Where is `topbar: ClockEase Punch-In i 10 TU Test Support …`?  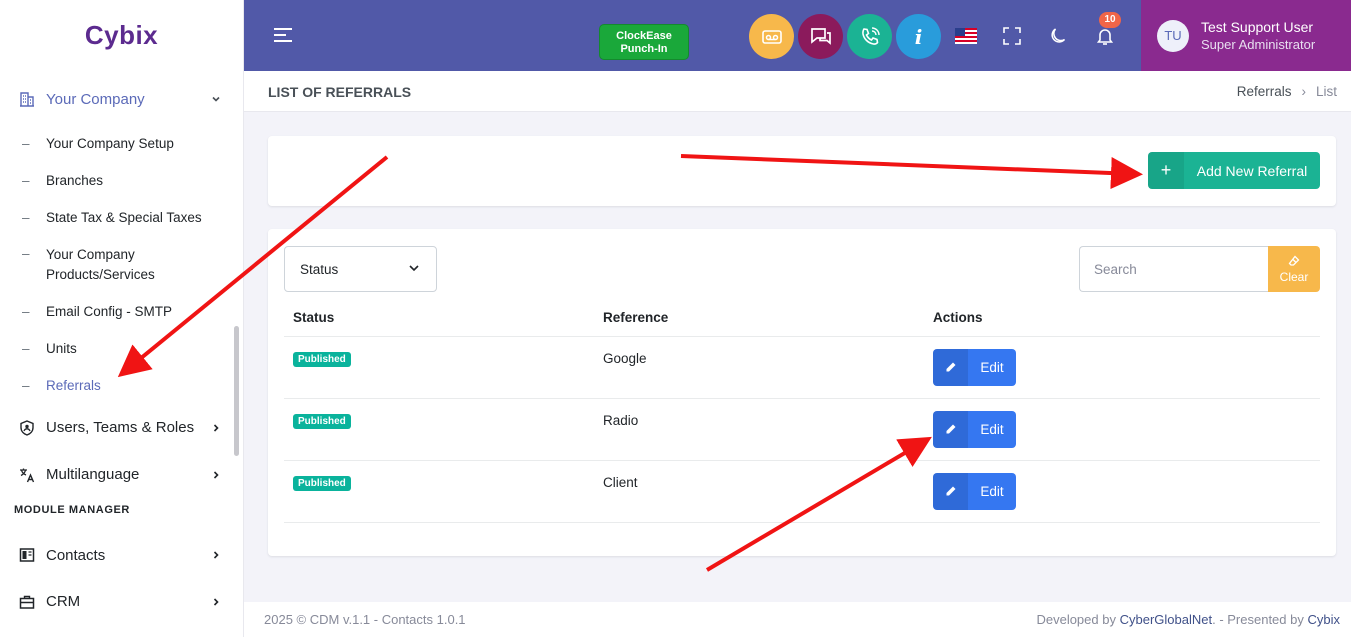 topbar: ClockEase Punch-In i 10 TU Test Support … is located at coordinates (797, 35).